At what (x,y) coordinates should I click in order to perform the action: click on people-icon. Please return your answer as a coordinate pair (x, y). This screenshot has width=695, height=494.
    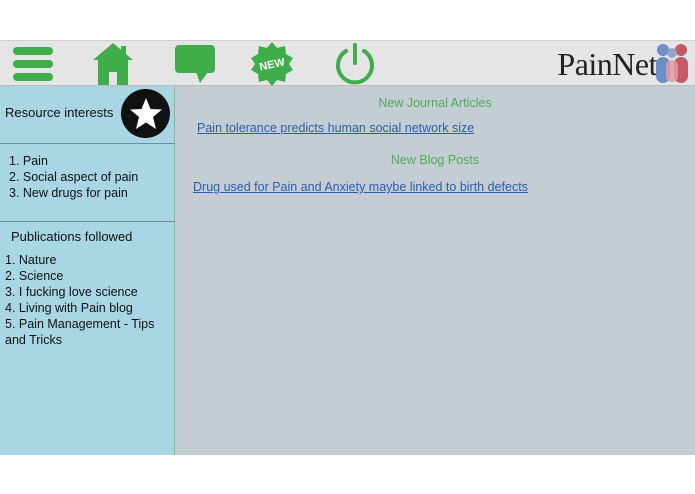
    Looking at the image, I should click on (672, 63).